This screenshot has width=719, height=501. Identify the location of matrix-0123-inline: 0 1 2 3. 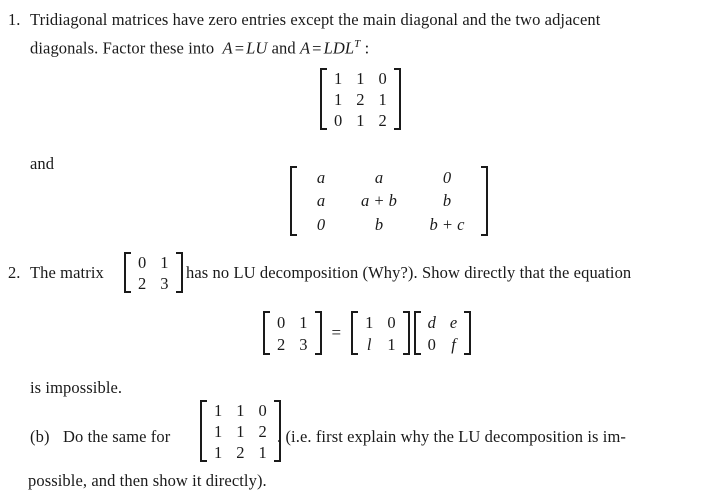
(153, 272).